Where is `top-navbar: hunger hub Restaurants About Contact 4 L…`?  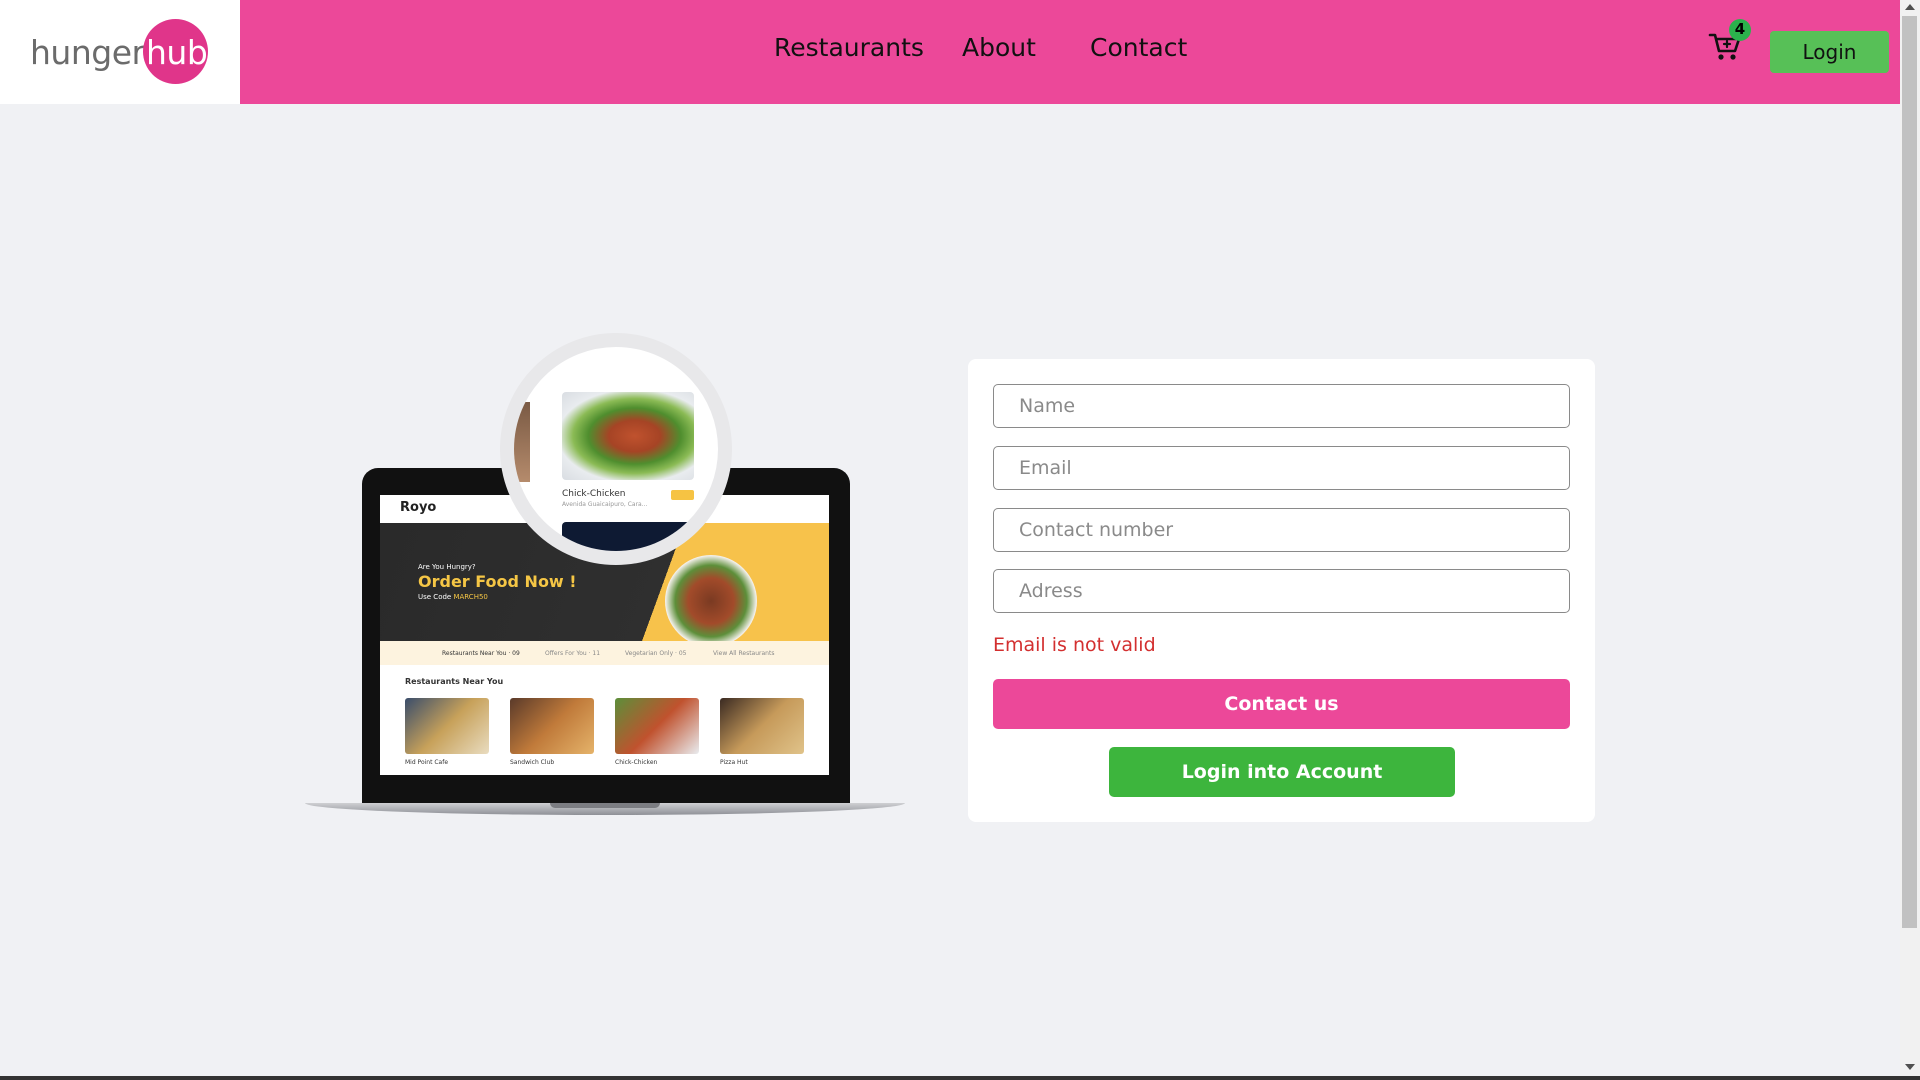 top-navbar: hunger hub Restaurants About Contact 4 L… is located at coordinates (950, 52).